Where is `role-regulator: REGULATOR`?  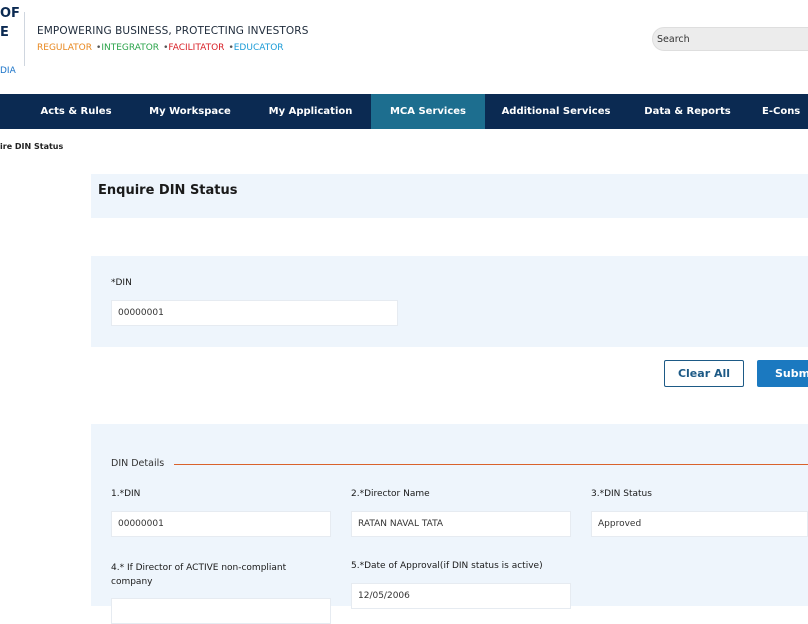 role-regulator: REGULATOR is located at coordinates (65, 48).